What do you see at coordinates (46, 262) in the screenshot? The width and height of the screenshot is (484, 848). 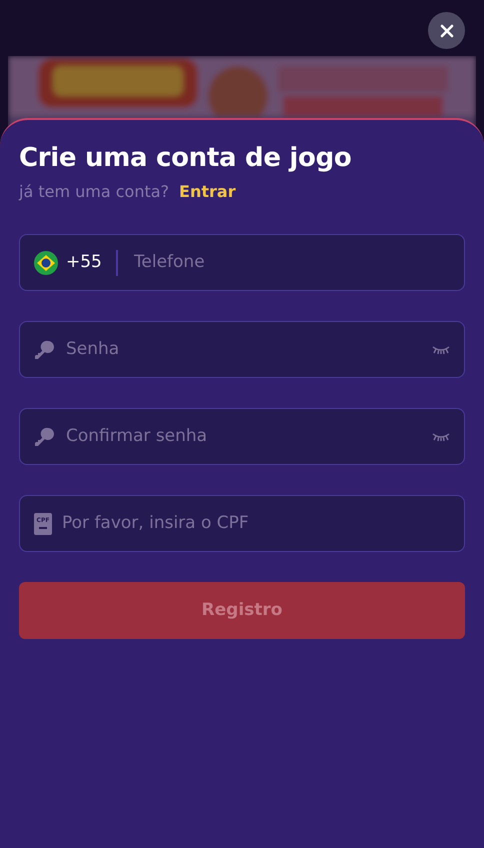 I see `brazil-flag-icon` at bounding box center [46, 262].